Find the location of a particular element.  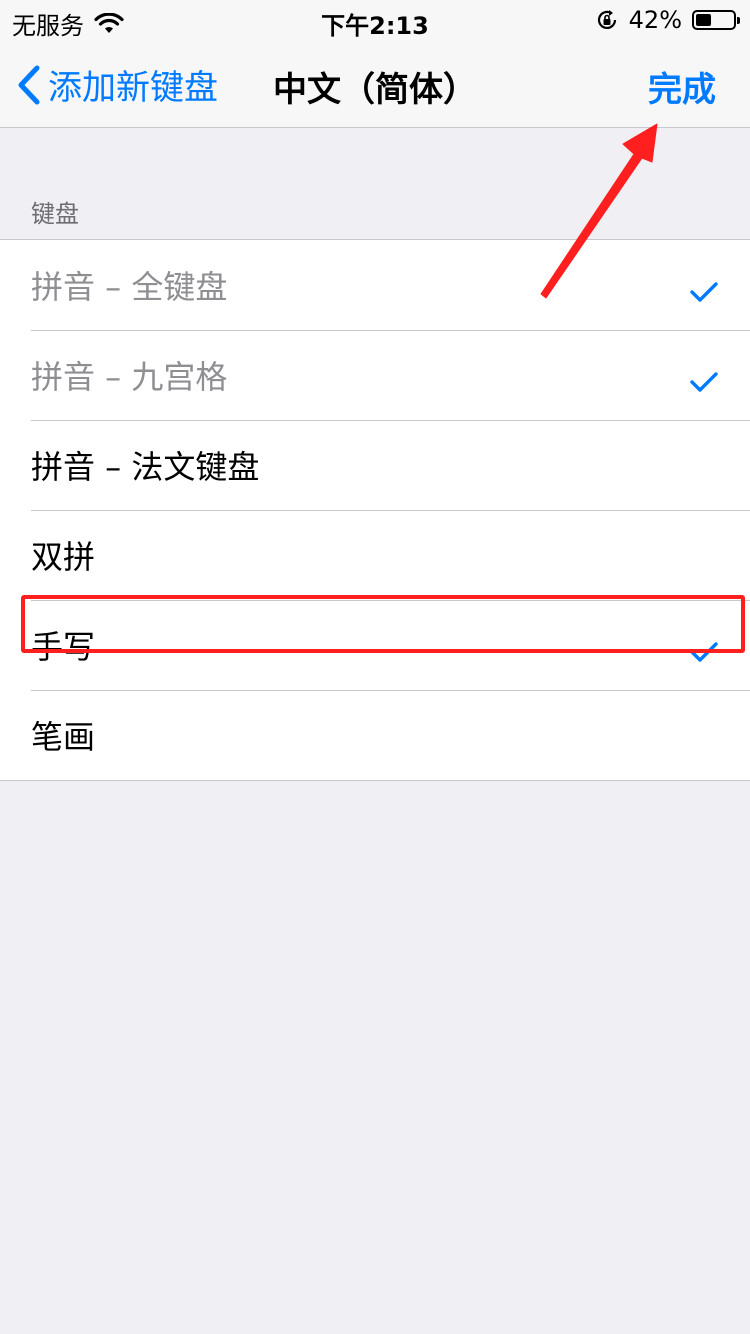

status-right: 42% is located at coordinates (667, 20).